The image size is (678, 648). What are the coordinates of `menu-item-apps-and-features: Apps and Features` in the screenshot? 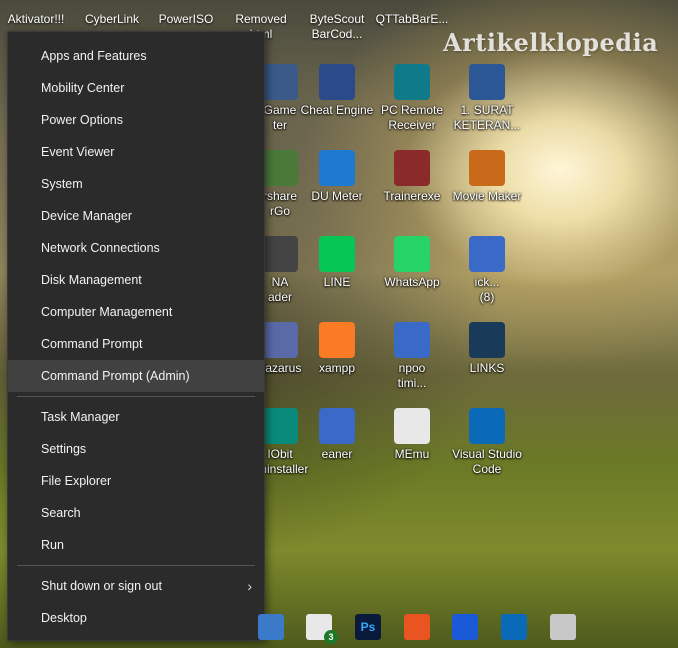 It's located at (136, 56).